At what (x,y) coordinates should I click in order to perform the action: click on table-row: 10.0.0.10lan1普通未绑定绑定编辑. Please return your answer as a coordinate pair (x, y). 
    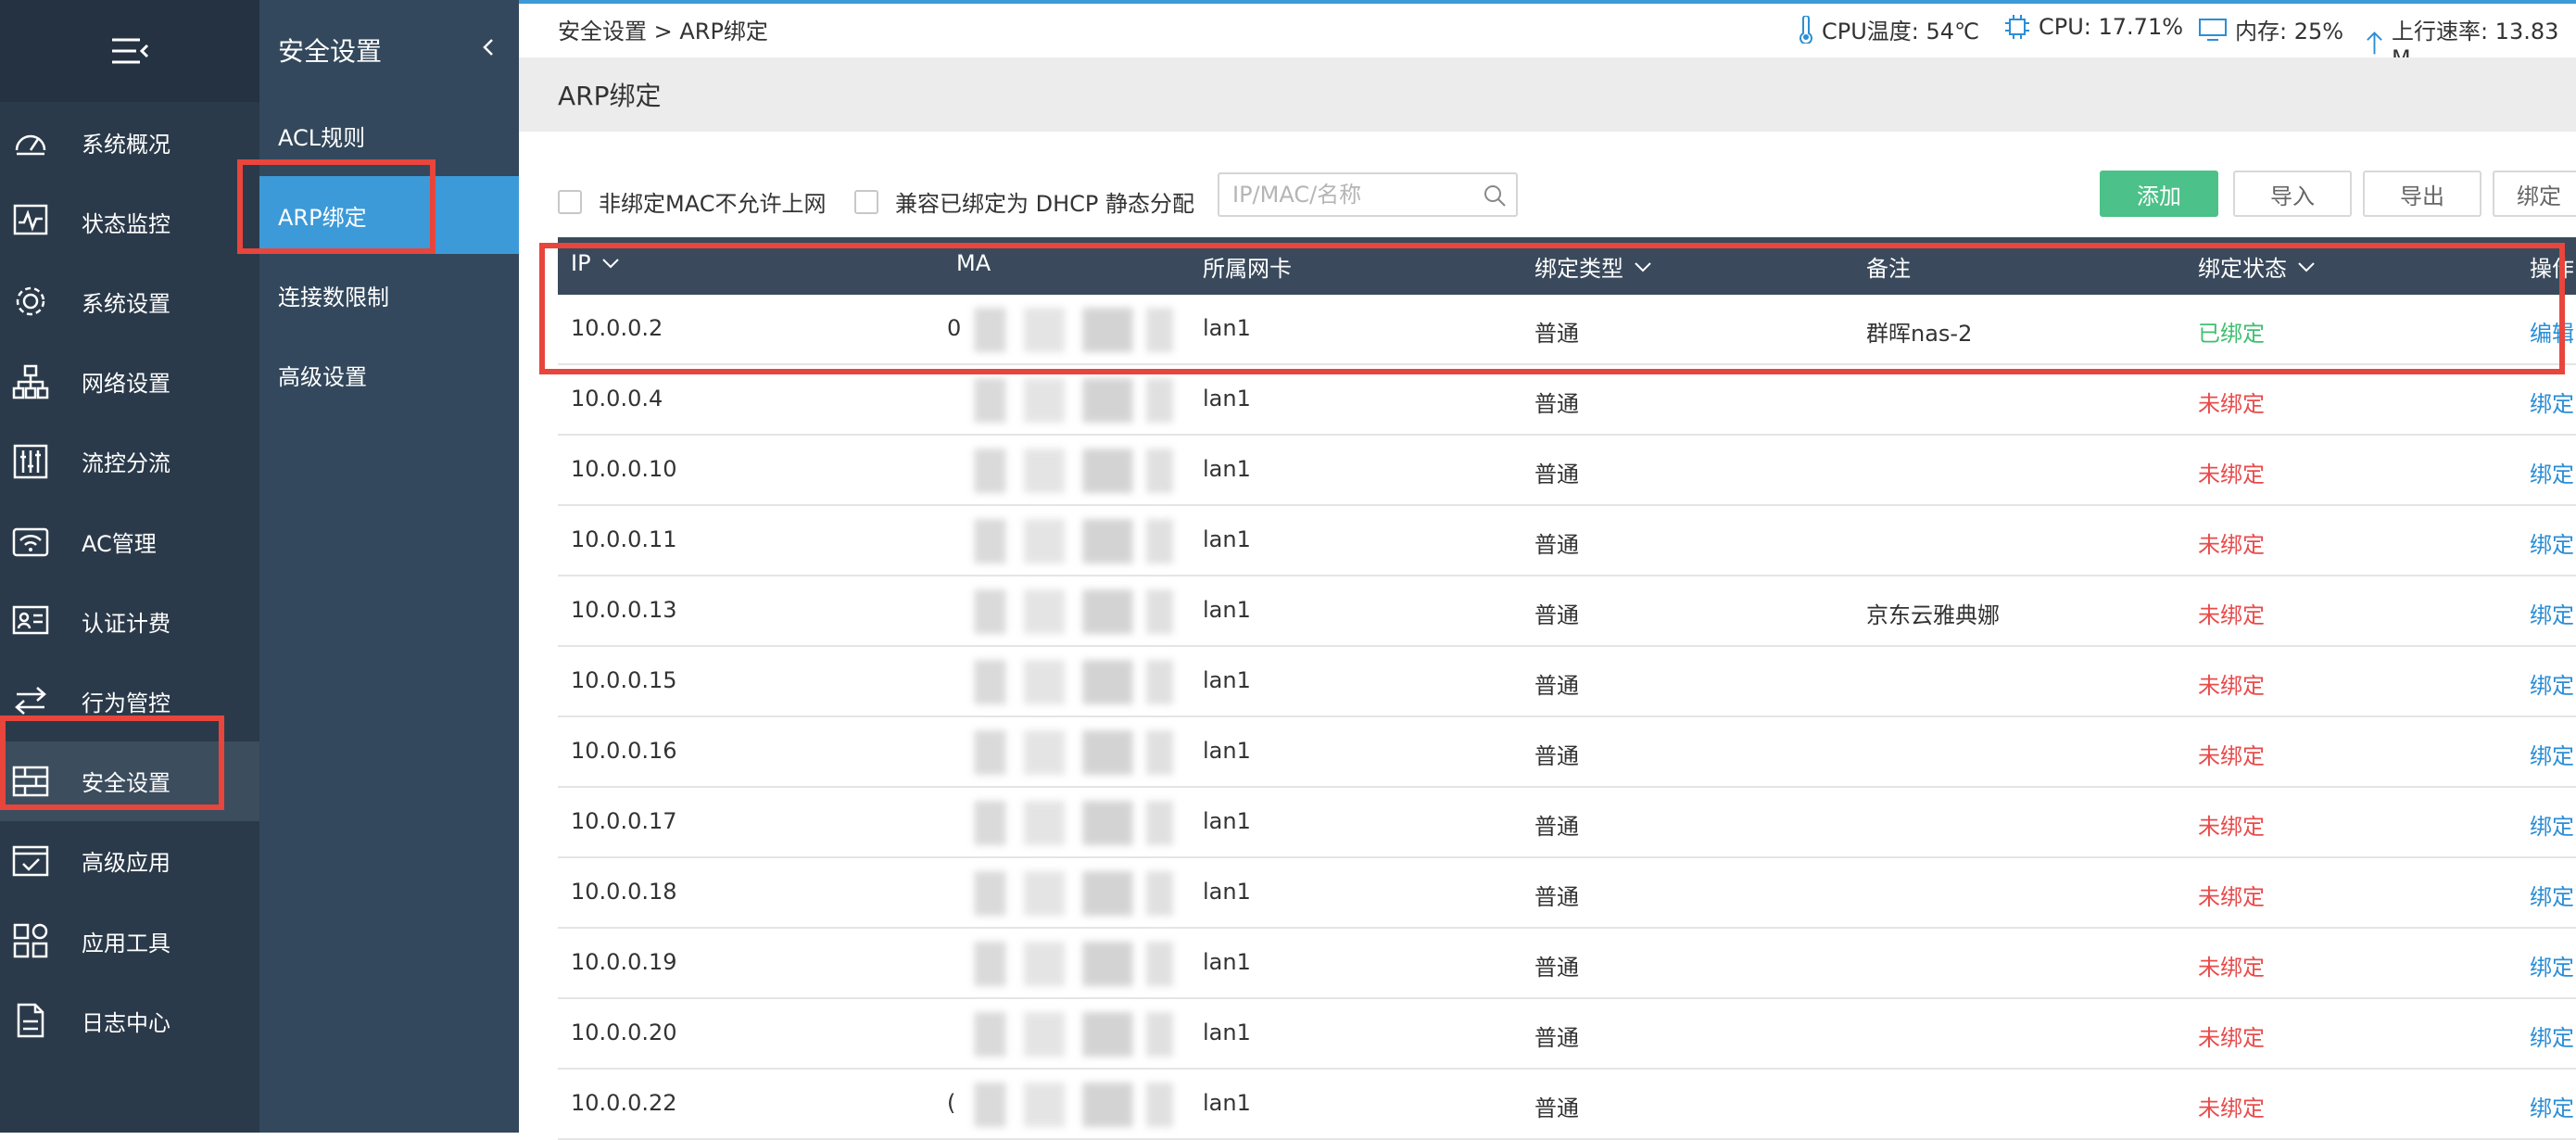
    Looking at the image, I should click on (1567, 471).